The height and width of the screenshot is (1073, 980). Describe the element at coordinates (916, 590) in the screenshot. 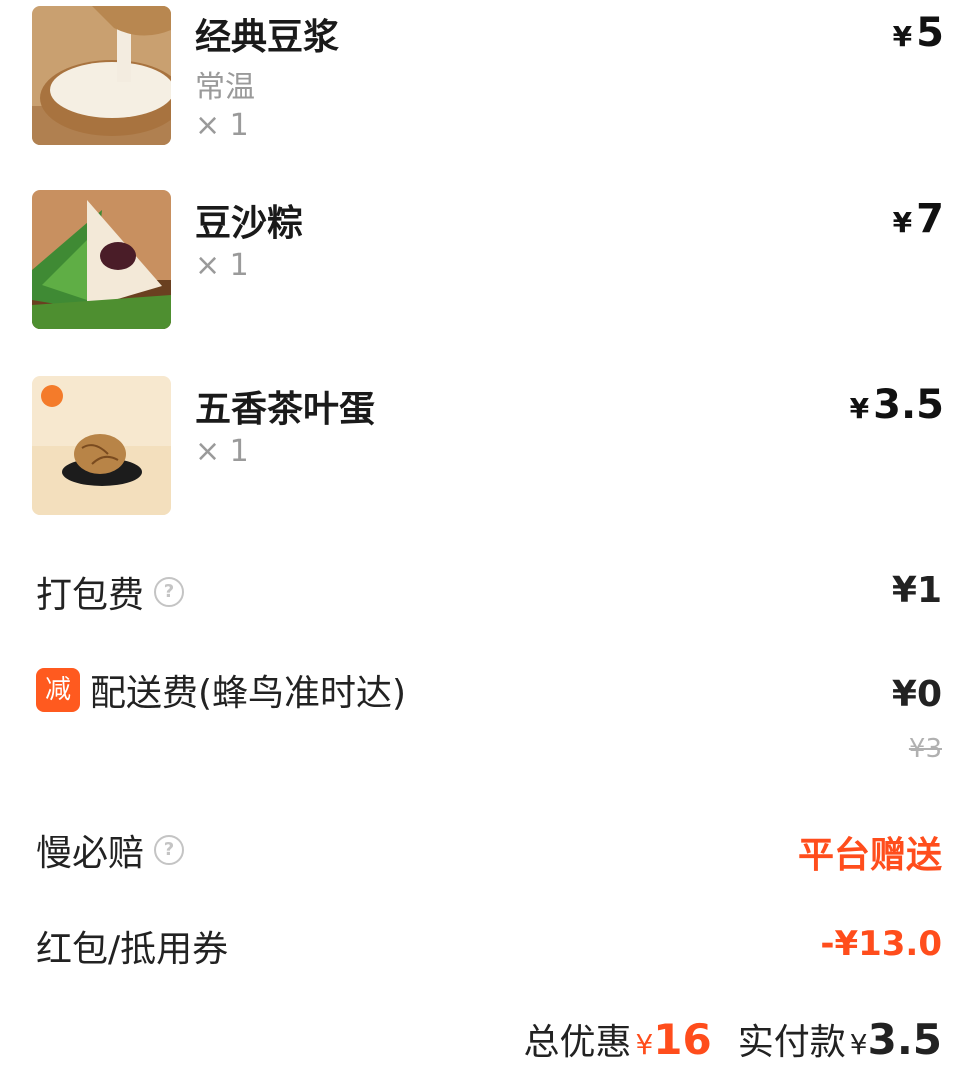

I see `packing-fee-value: ¥1` at that location.